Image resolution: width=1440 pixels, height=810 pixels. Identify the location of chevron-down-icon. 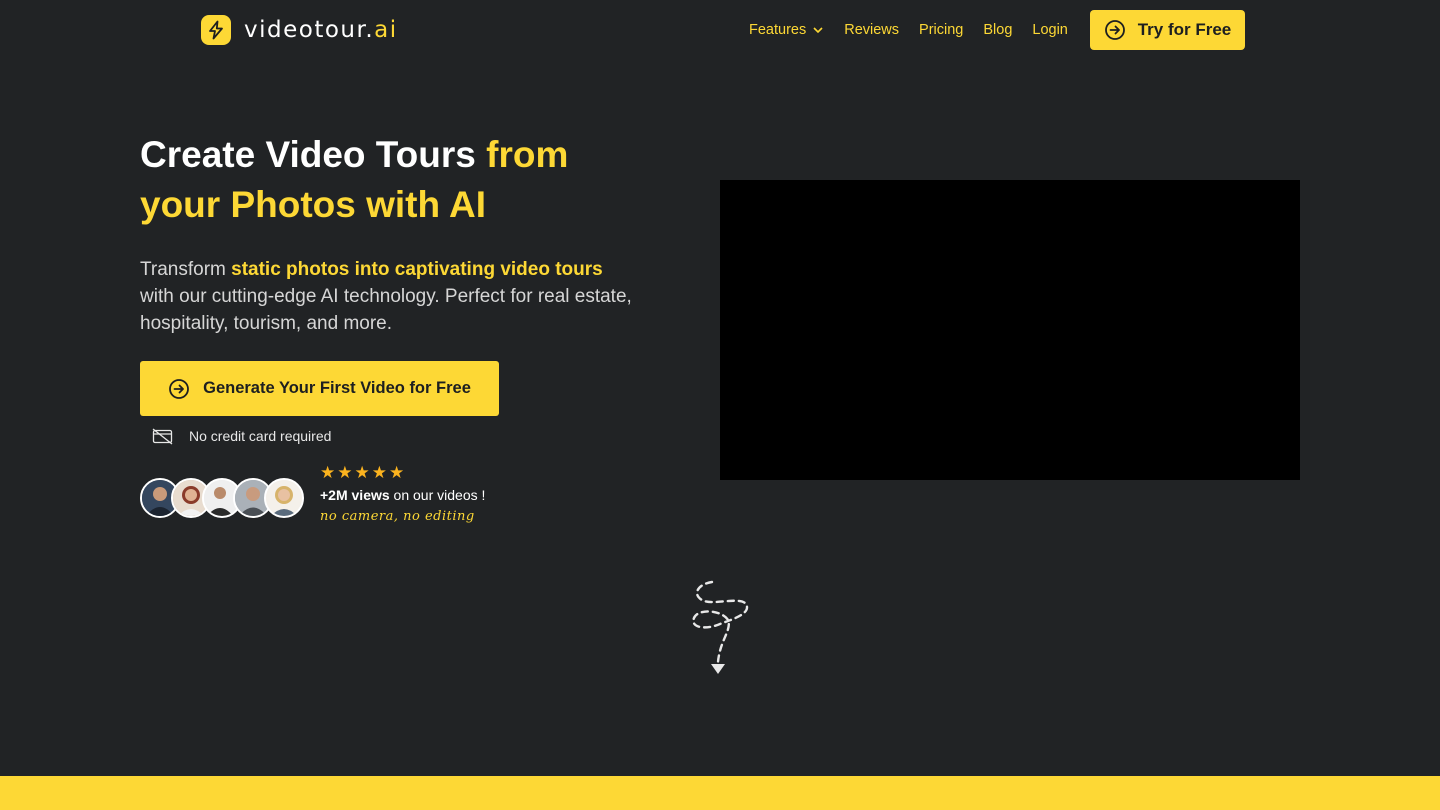
(818, 30).